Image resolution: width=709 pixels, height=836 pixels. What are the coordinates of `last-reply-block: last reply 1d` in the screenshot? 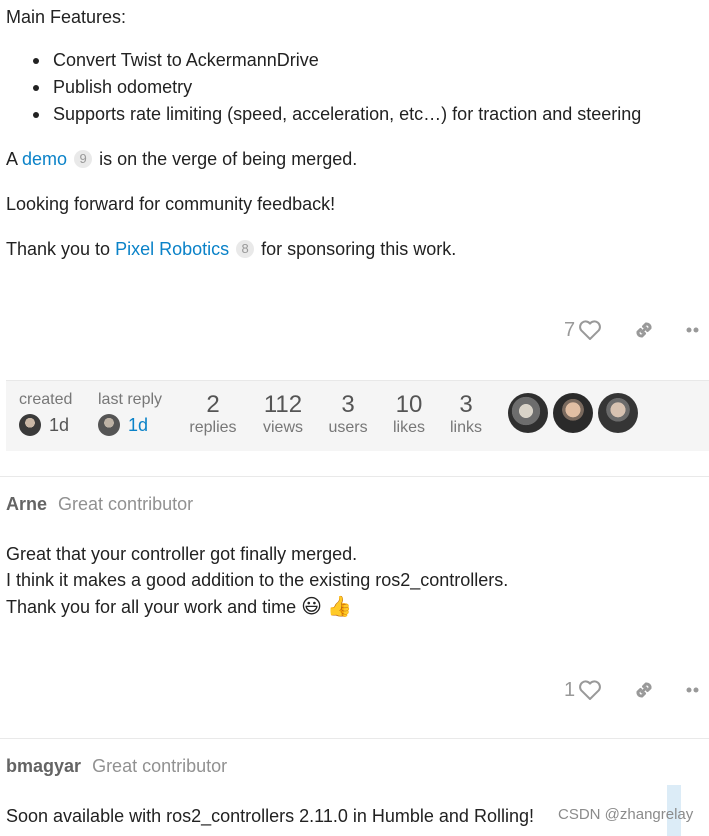 It's located at (130, 414).